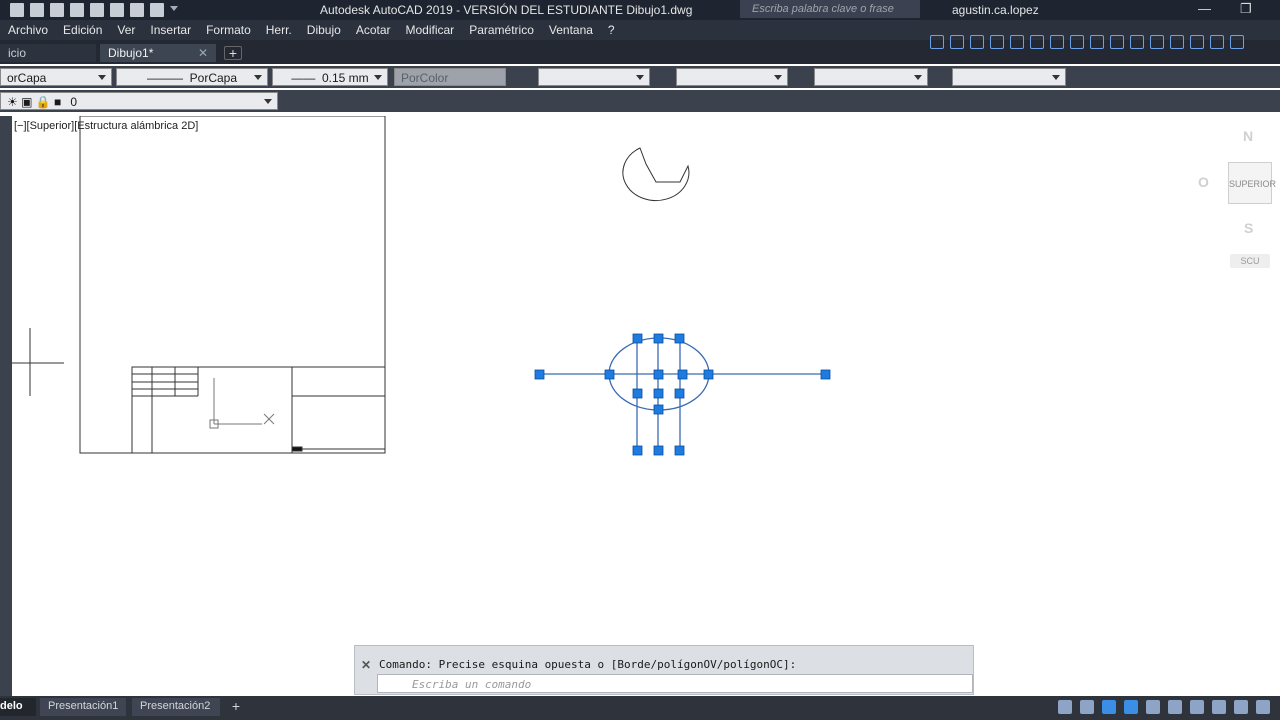  I want to click on grid-icon, so click(1065, 707).